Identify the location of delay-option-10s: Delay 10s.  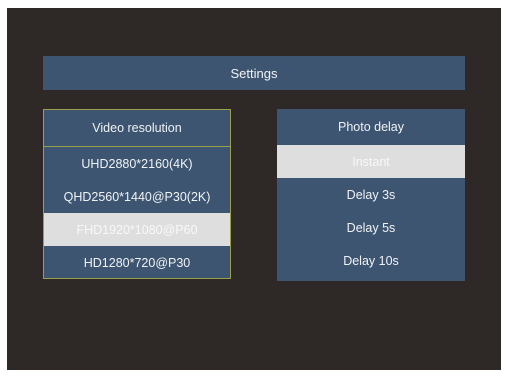
(371, 260).